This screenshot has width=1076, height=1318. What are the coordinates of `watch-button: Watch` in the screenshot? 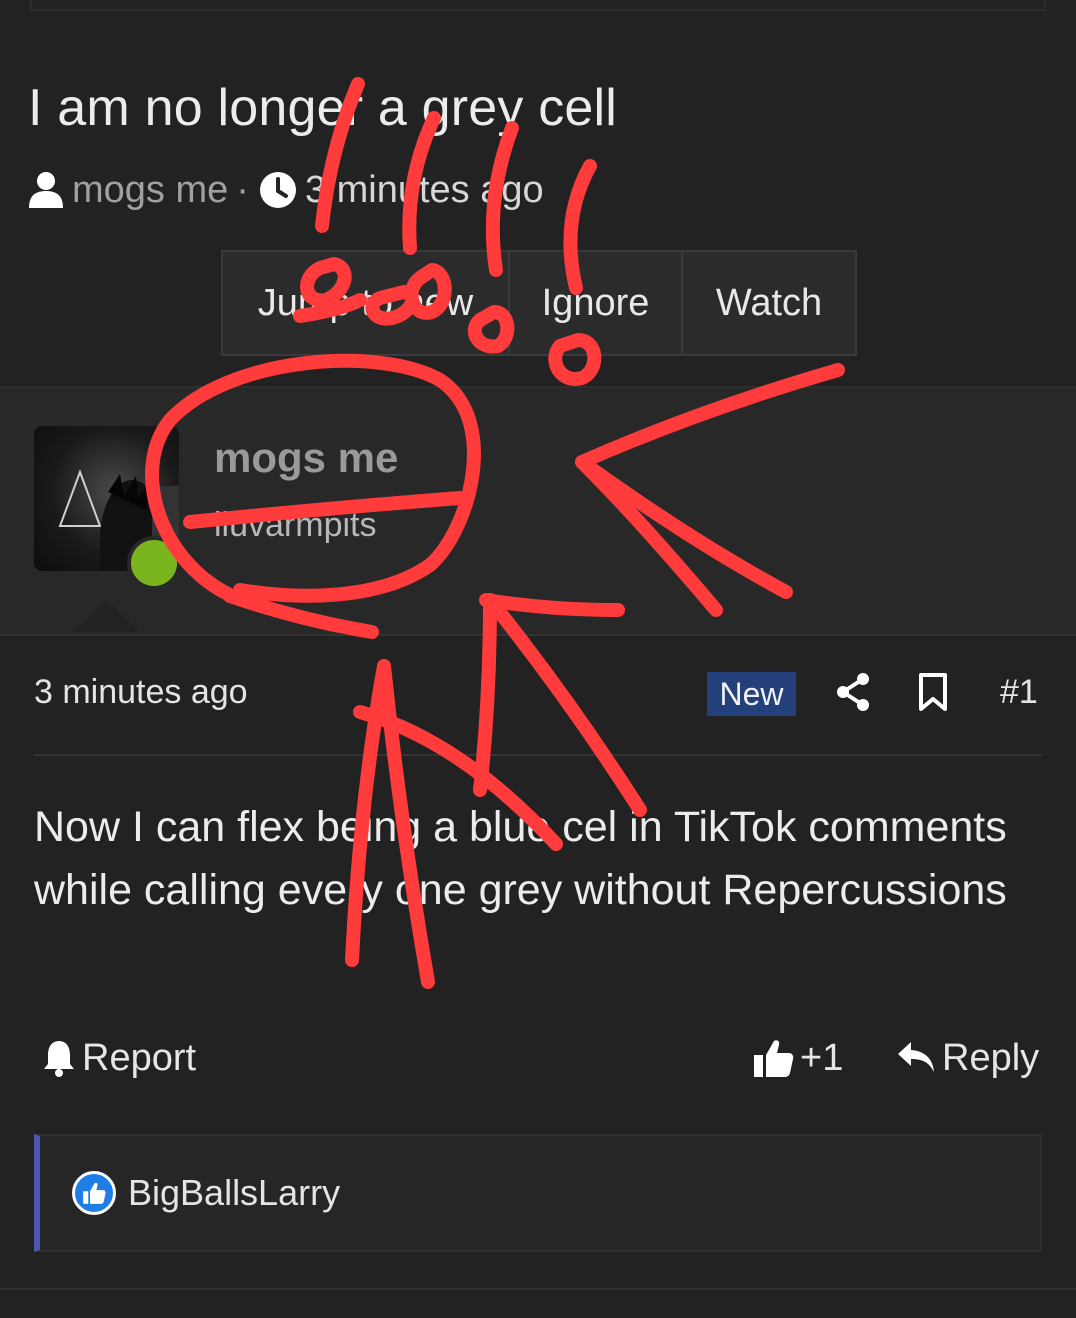 It's located at (770, 303).